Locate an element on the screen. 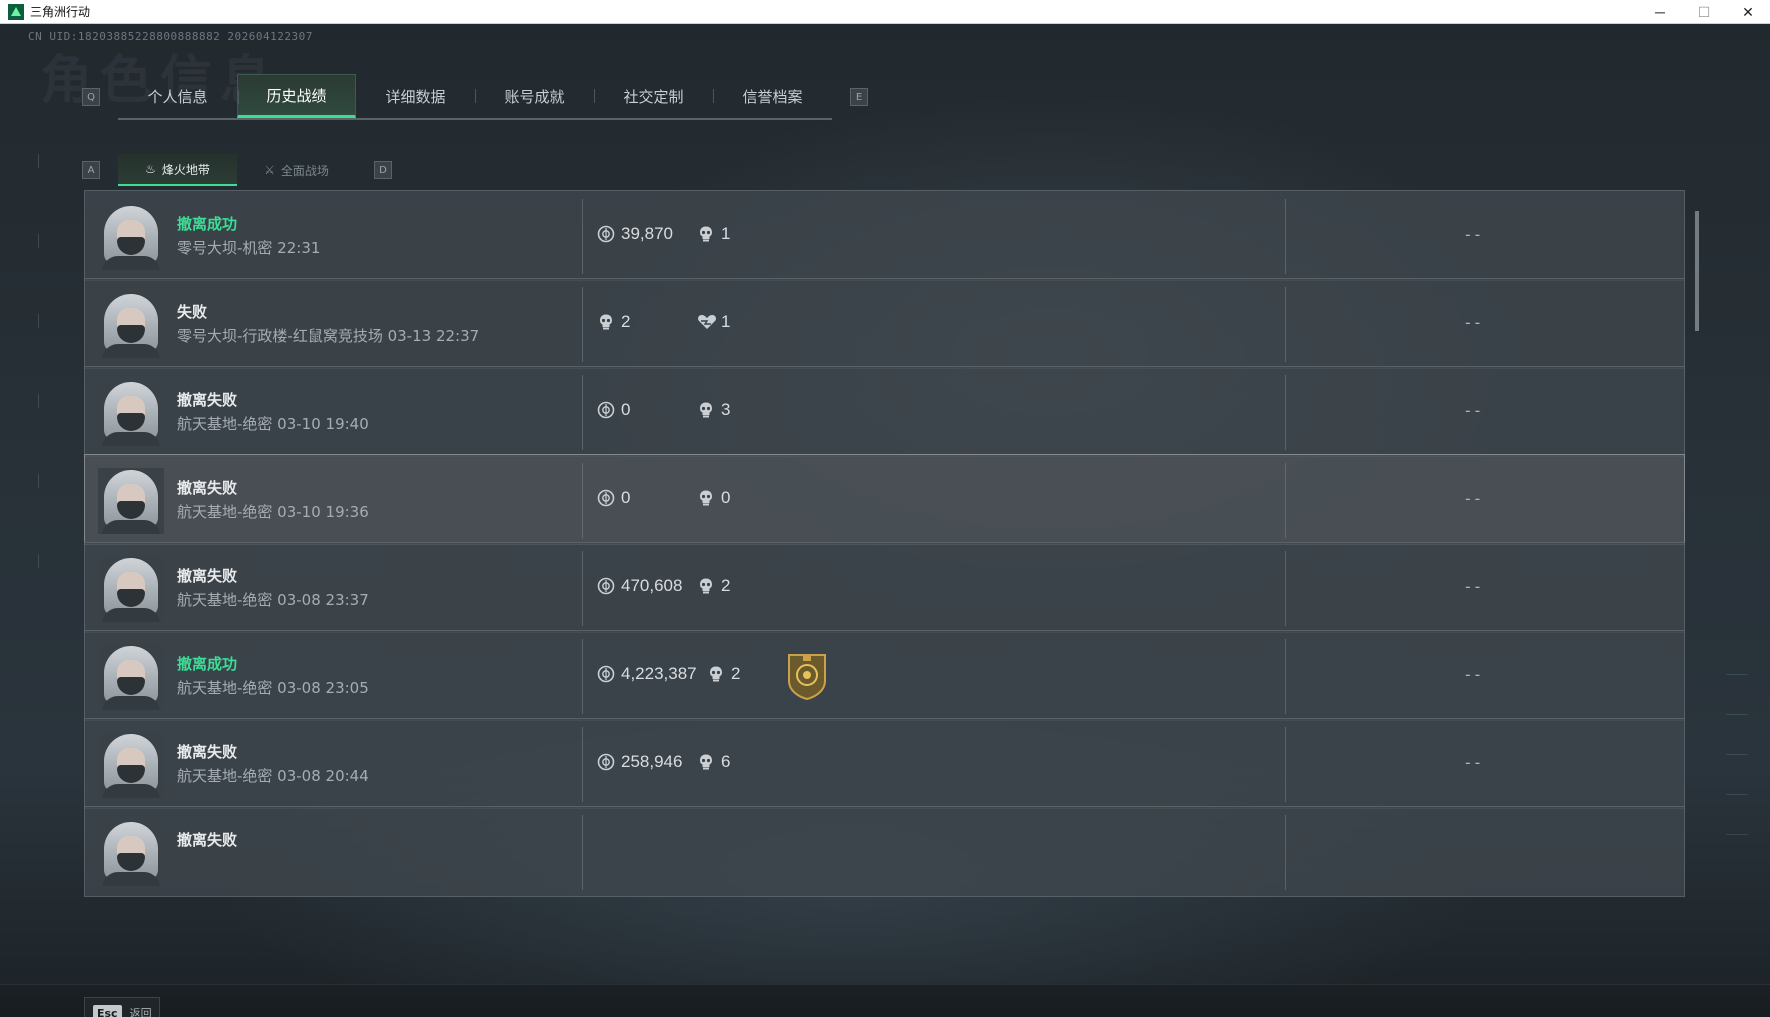 Image resolution: width=1770 pixels, height=1017 pixels. record-map-time: 零号大坝-机密 22:31 is located at coordinates (249, 248).